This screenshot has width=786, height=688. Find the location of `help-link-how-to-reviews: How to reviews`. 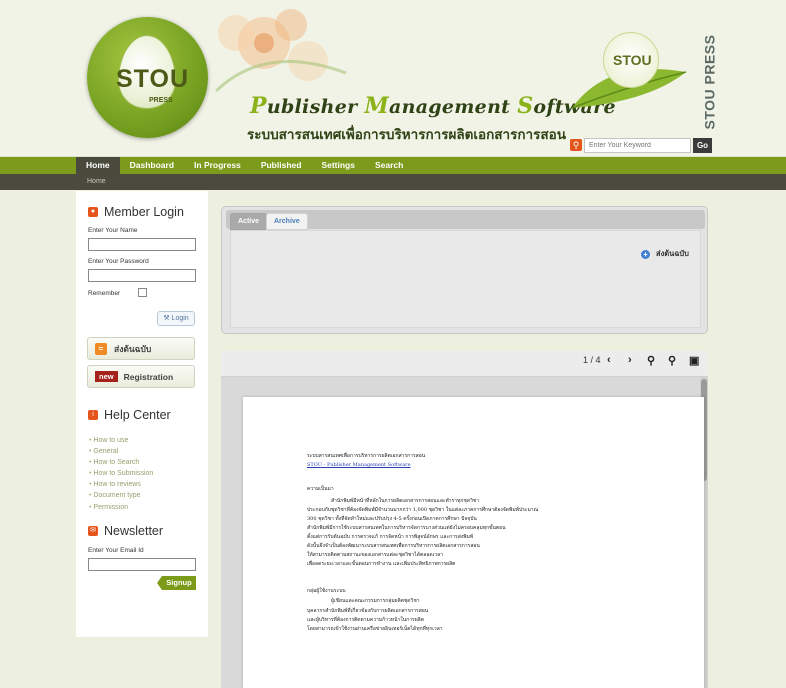

help-link-how-to-reviews: How to reviews is located at coordinates (121, 484).